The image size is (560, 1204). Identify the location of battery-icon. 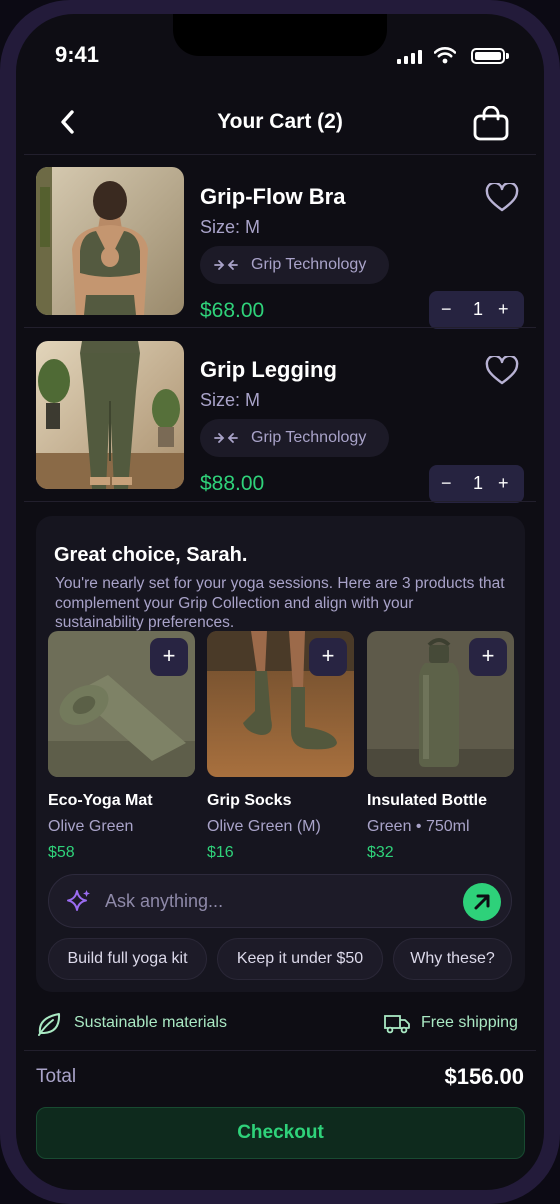
(488, 56).